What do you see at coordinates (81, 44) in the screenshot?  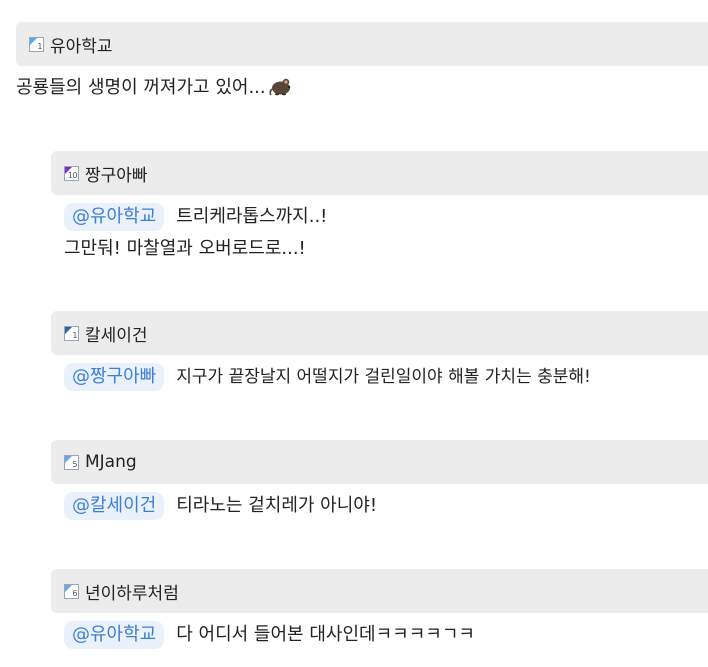 I see `comment-author: 유아학교` at bounding box center [81, 44].